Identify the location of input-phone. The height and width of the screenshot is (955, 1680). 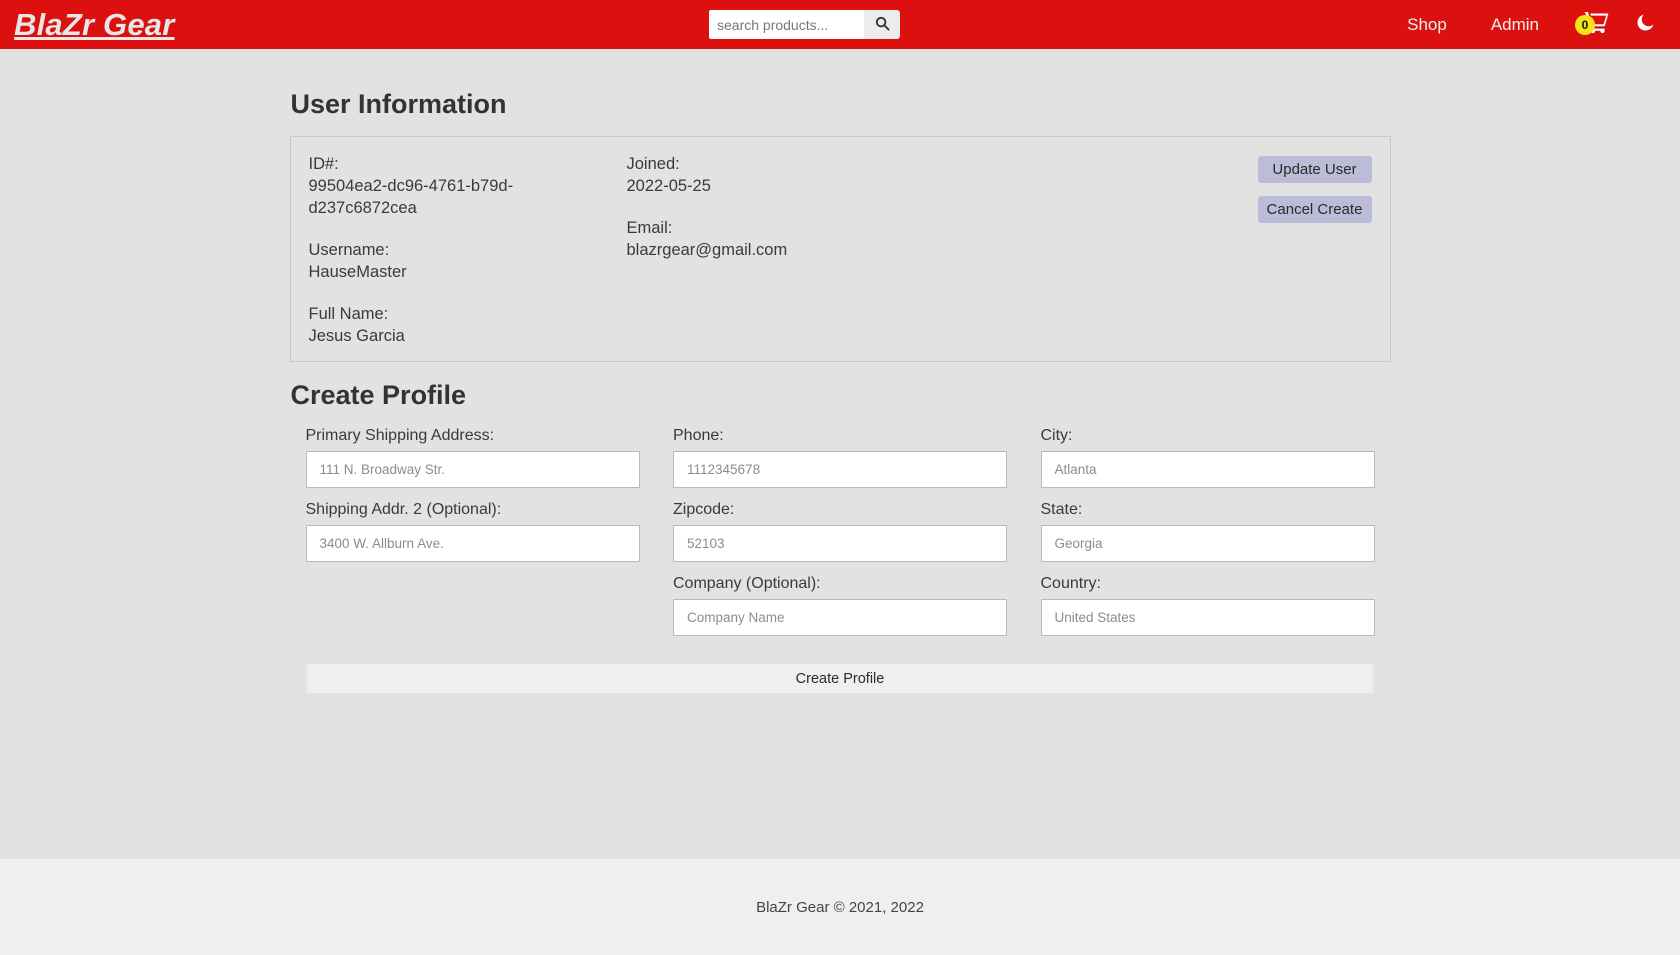
(840, 469).